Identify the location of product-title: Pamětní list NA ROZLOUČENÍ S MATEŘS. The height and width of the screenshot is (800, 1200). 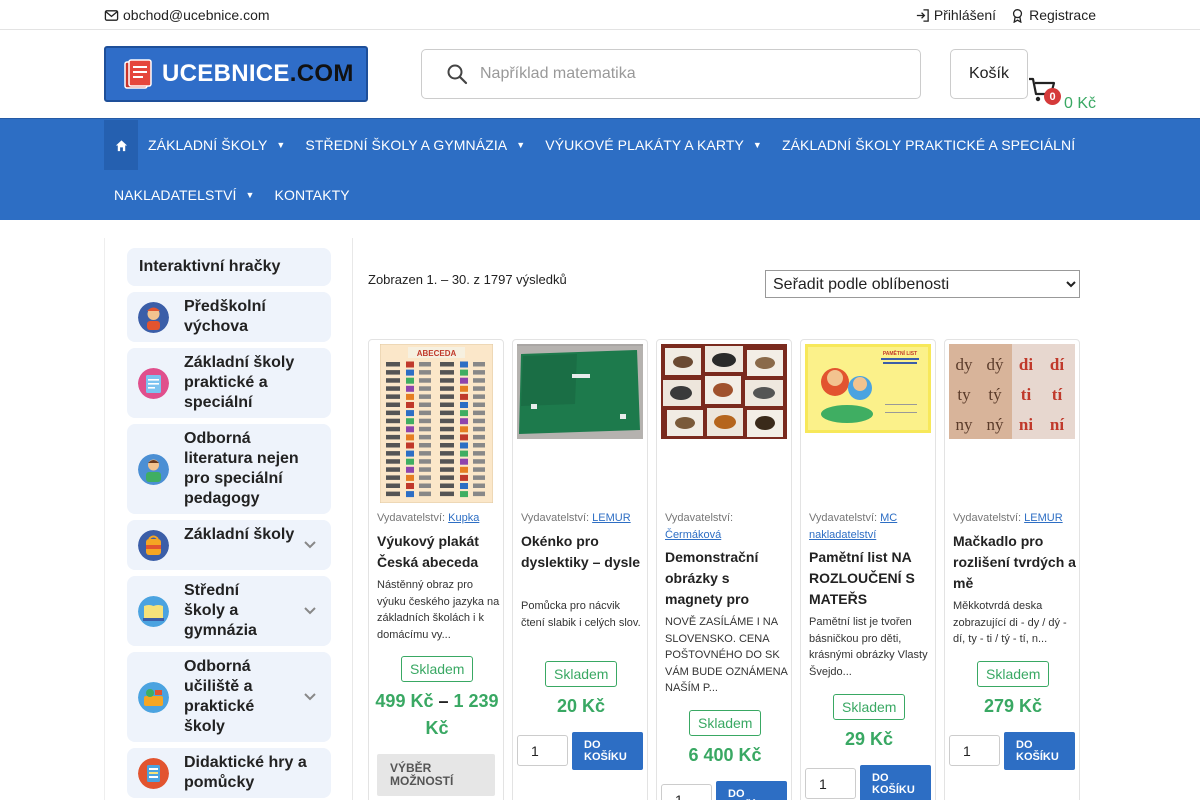
(871, 578).